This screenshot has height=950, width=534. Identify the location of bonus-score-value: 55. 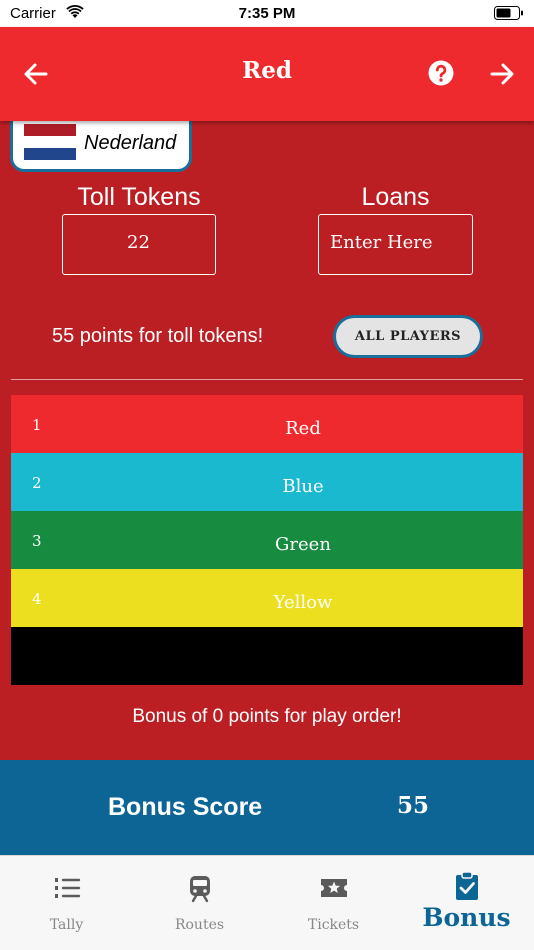
(413, 805).